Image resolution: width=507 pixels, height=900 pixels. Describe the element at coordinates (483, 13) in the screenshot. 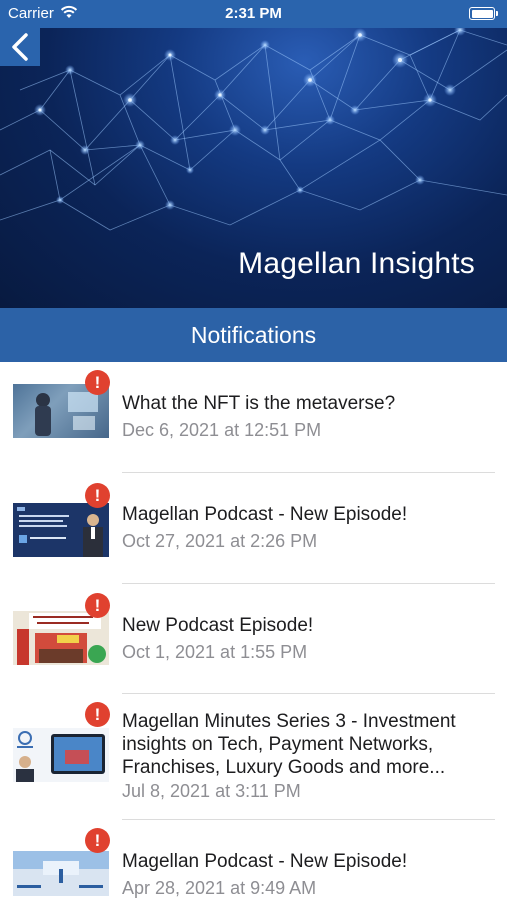

I see `battery-icon` at that location.